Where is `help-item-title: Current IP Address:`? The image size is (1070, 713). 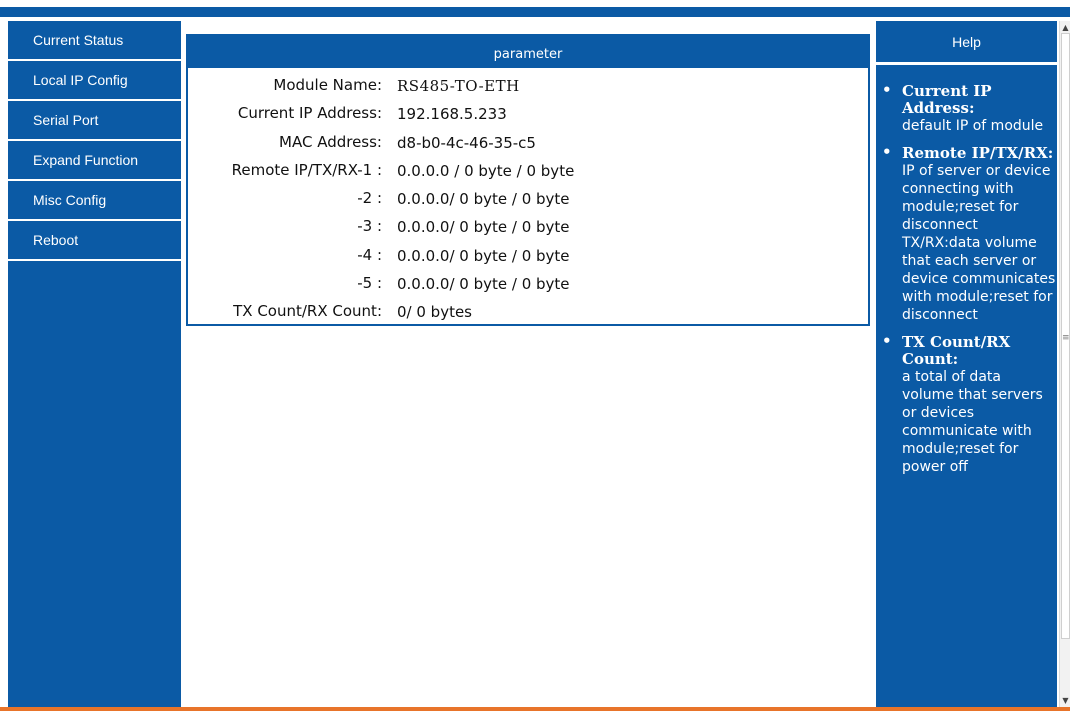
help-item-title: Current IP Address: is located at coordinates (947, 99).